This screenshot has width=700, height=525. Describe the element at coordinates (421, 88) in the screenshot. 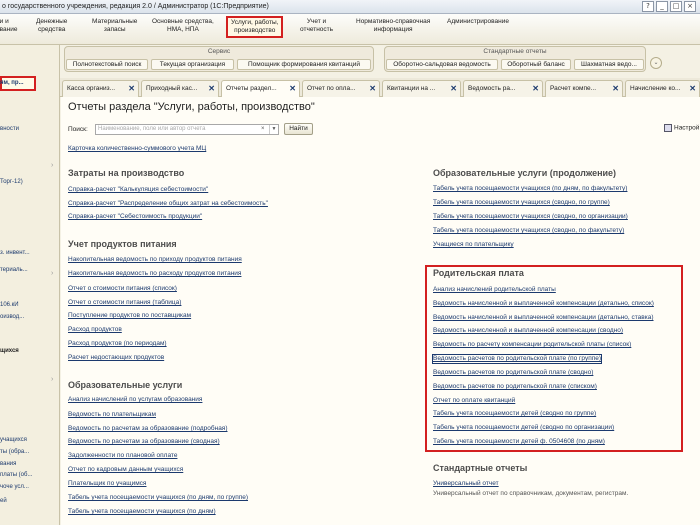

I see `open-tab: Квитанции на ... ✕` at that location.